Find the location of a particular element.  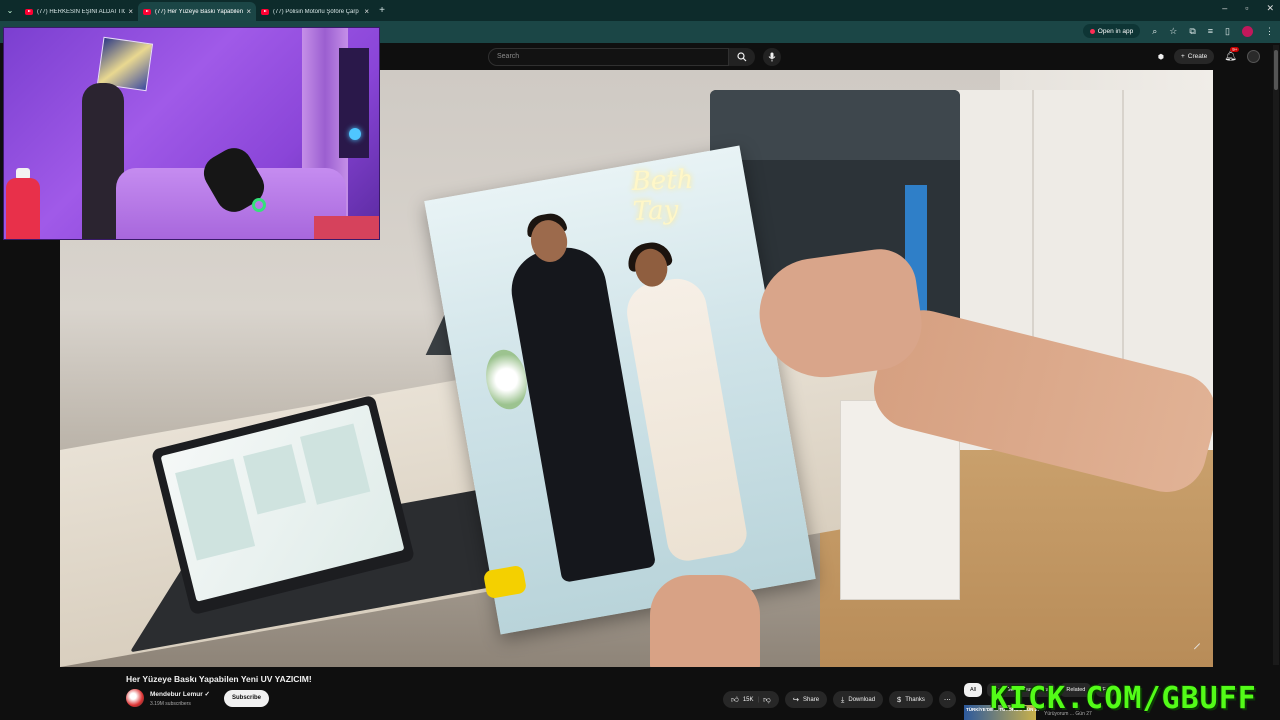

download-button: ⤓ Download is located at coordinates (858, 699).